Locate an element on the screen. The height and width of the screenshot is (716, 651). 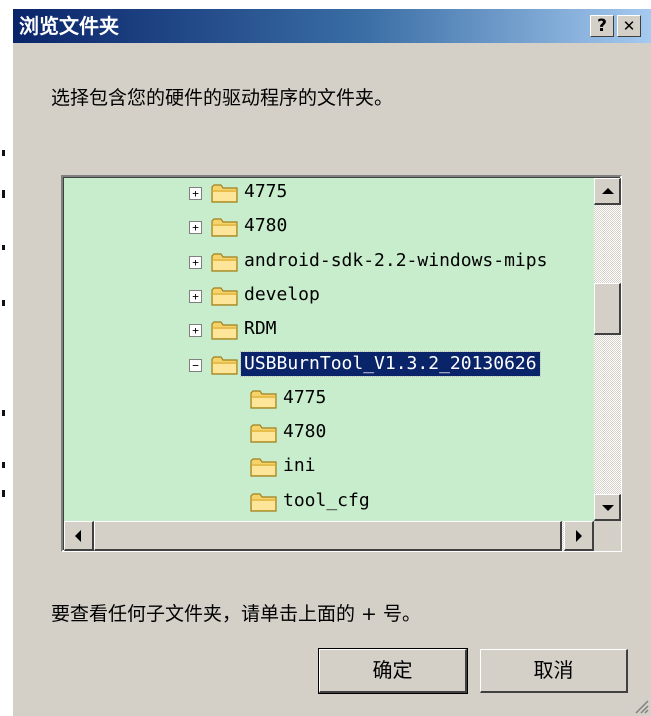
tree-item: − USBBurnTool_V1.3.2_20130626 is located at coordinates (329, 365).